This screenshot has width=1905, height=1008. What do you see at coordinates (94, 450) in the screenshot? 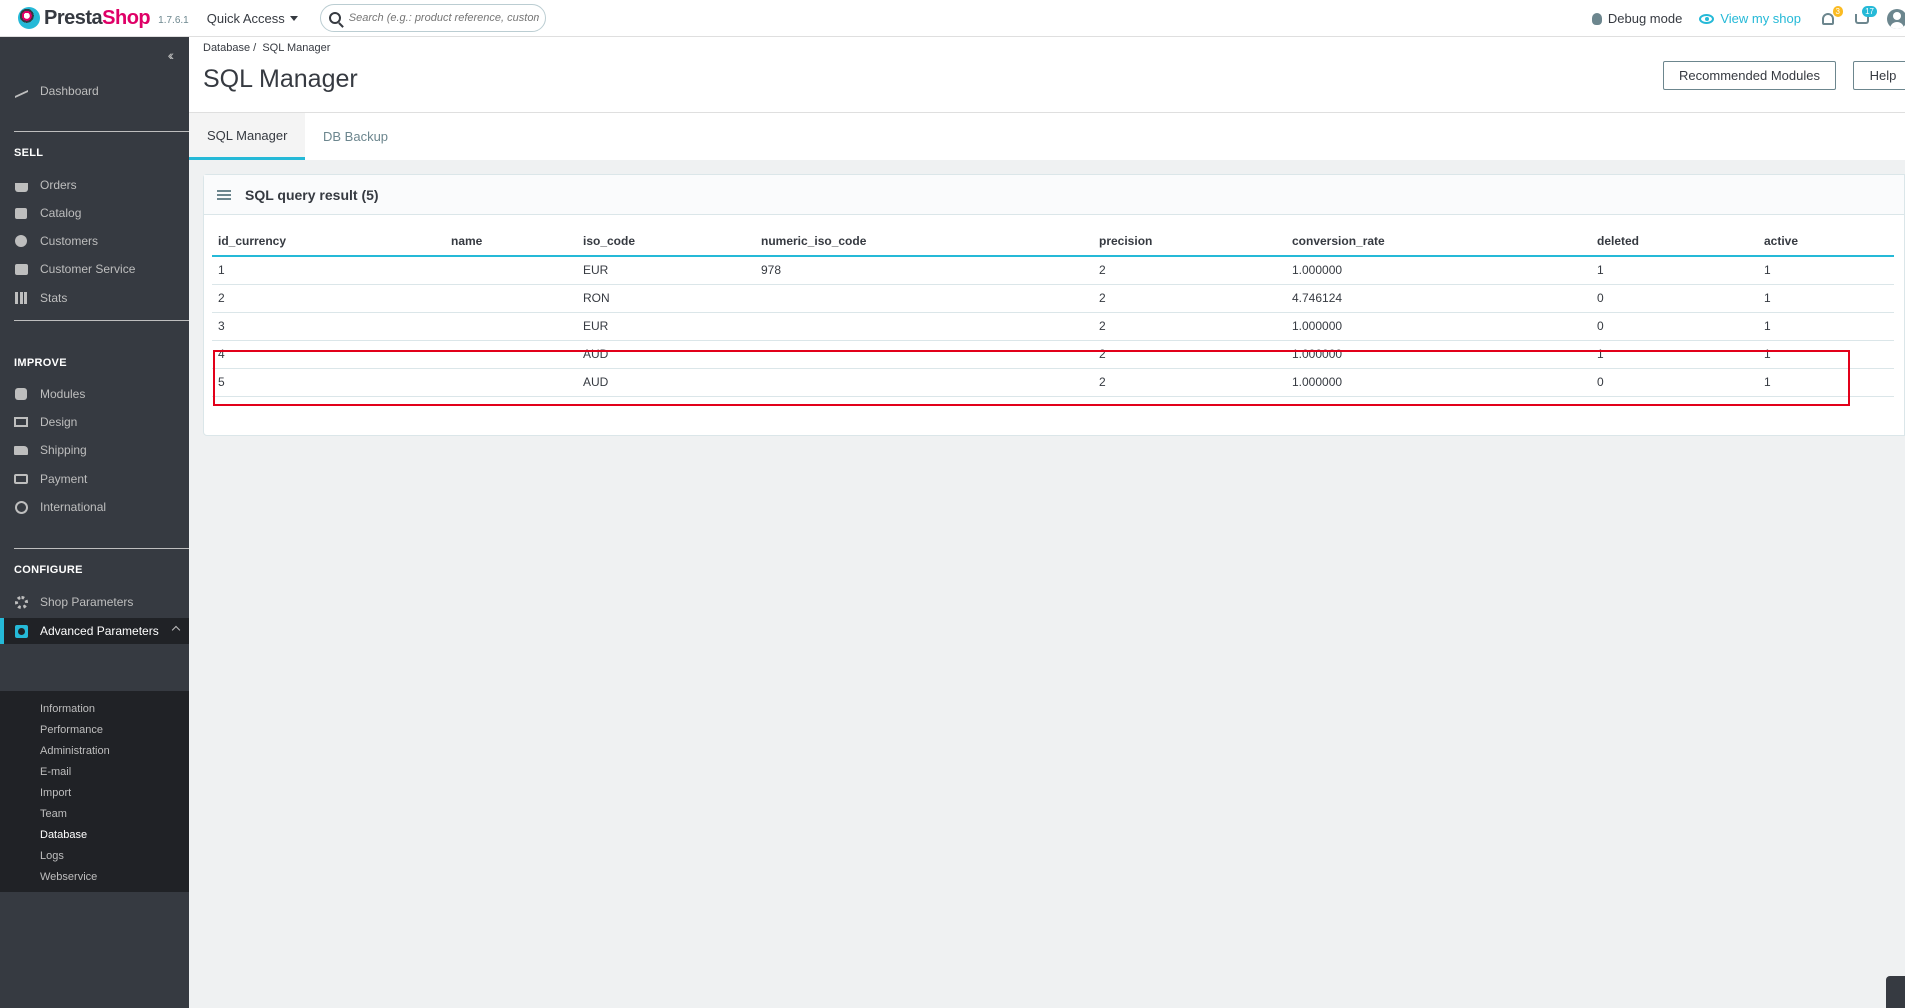
I see `sidebar-item-shipping: Shipping` at bounding box center [94, 450].